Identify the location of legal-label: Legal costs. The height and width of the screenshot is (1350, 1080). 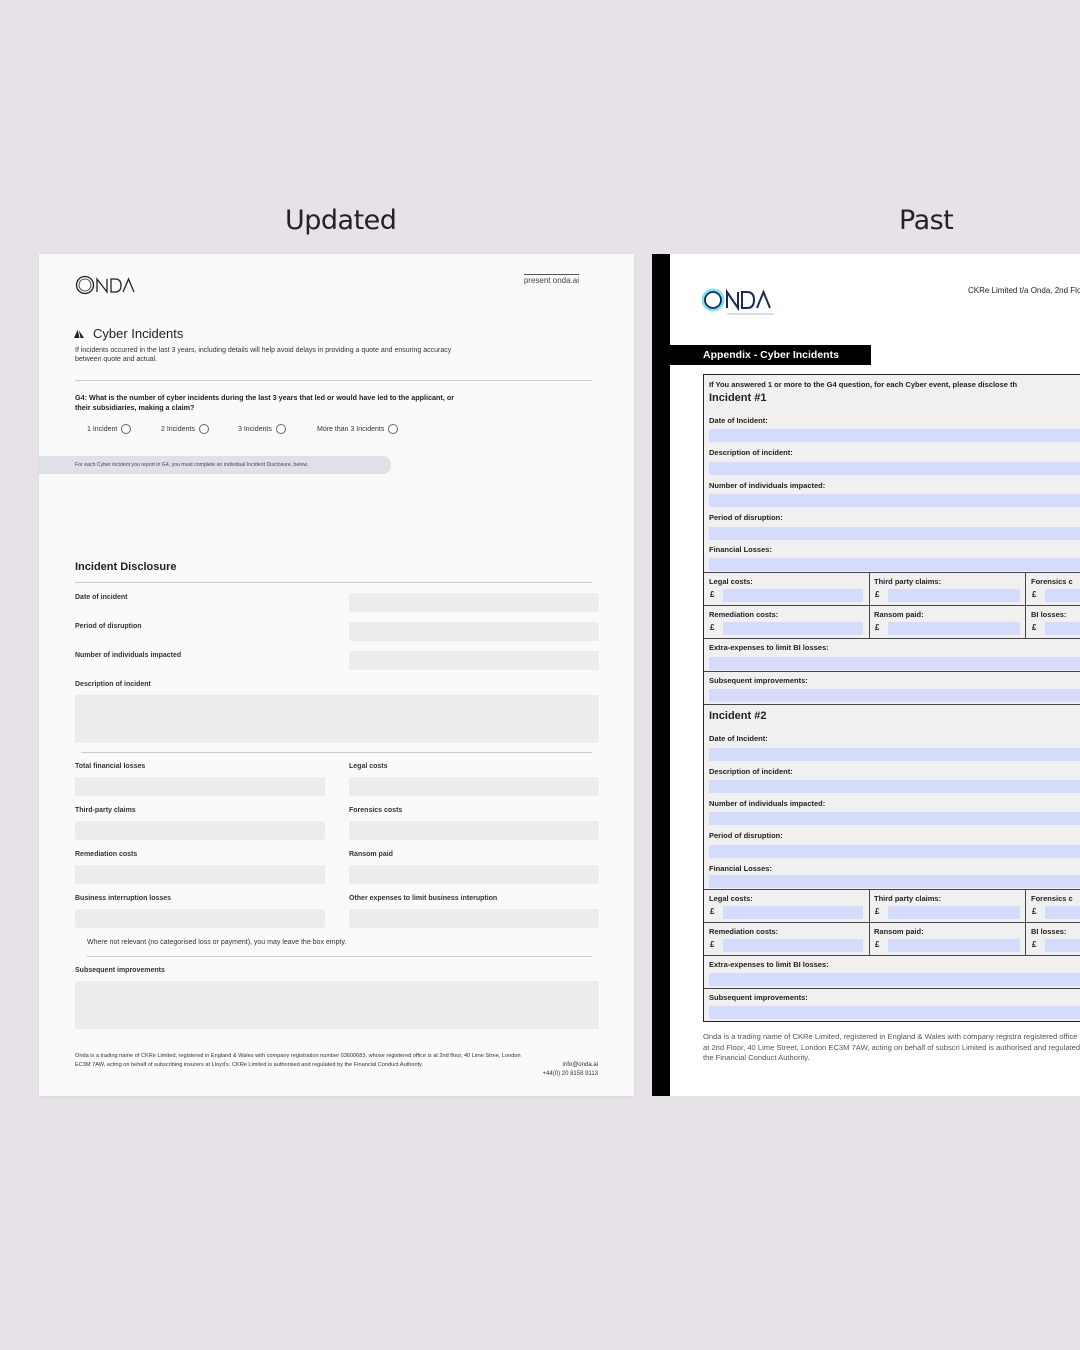
(368, 766).